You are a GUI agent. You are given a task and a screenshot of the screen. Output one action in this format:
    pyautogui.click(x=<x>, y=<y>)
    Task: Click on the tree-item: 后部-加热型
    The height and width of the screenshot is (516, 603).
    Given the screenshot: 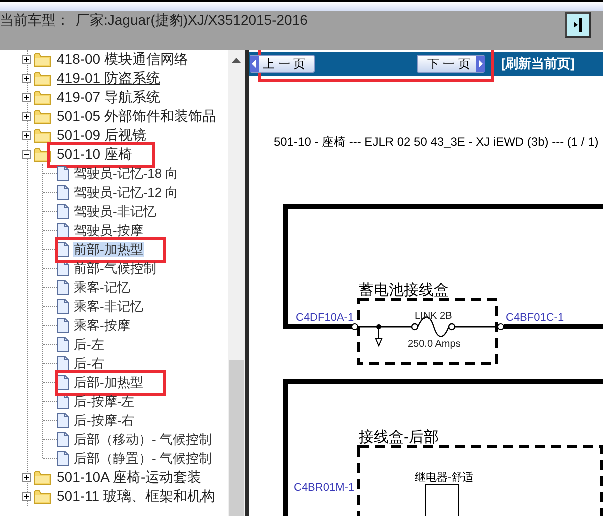 What is the action you would take?
    pyautogui.click(x=108, y=382)
    